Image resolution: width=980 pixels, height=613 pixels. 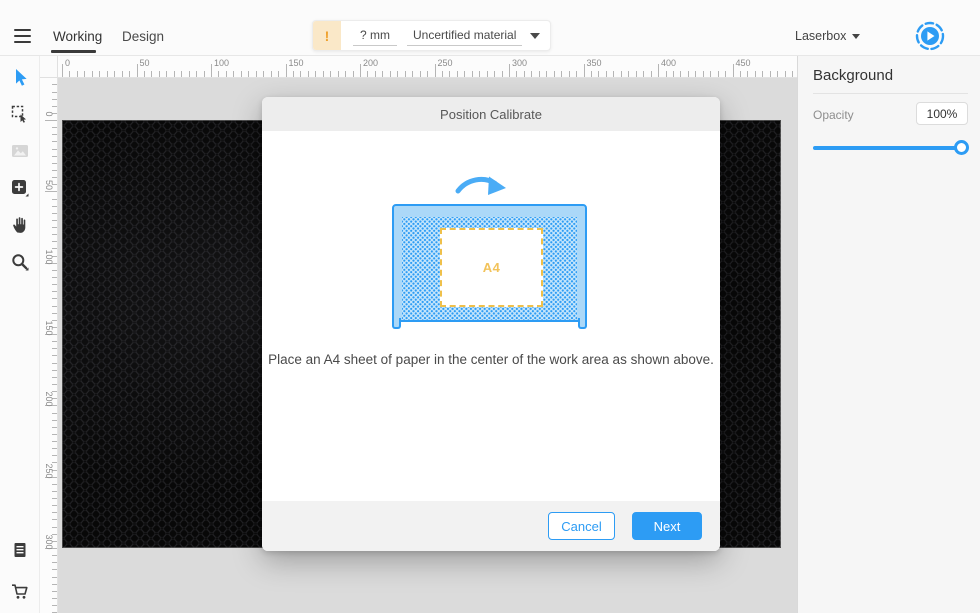 I want to click on next-button: Next, so click(x=667, y=526).